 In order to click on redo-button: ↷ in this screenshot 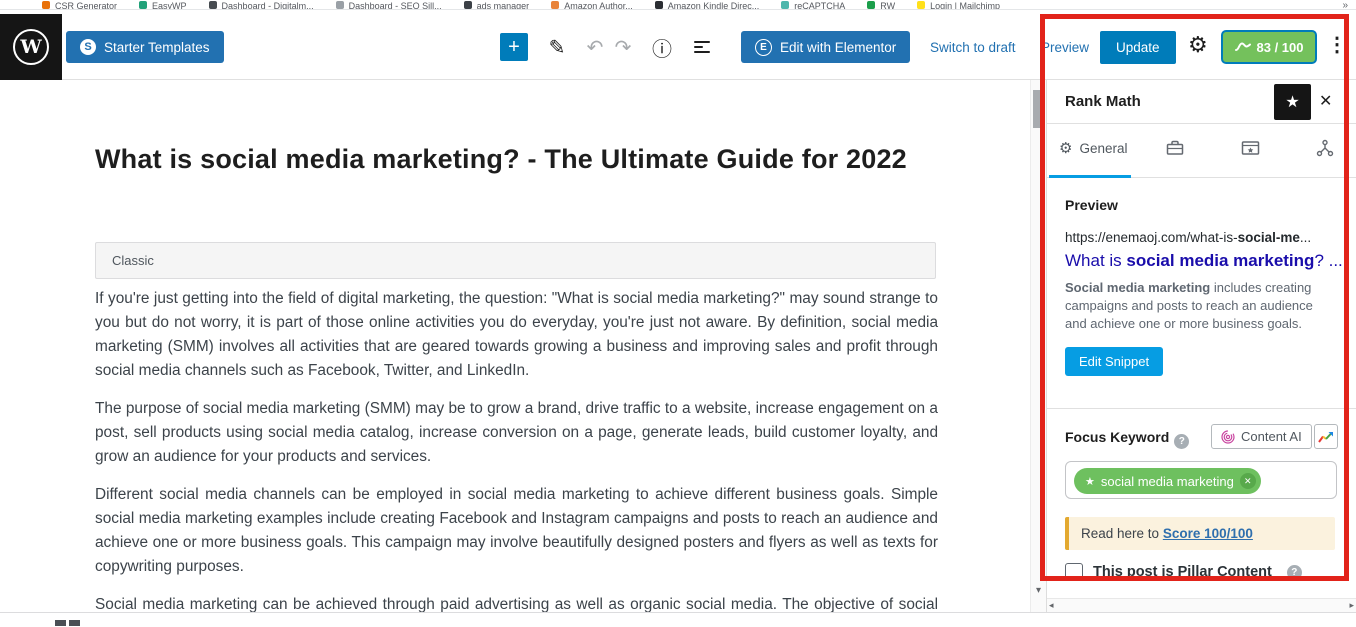, I will do `click(623, 47)`.